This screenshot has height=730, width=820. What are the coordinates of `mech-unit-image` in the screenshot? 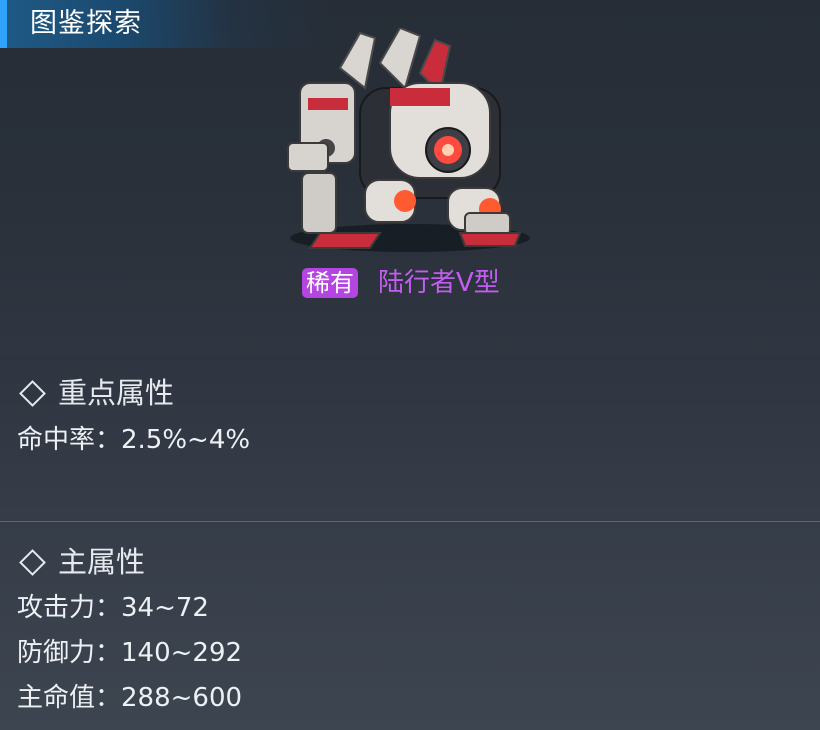 It's located at (408, 140).